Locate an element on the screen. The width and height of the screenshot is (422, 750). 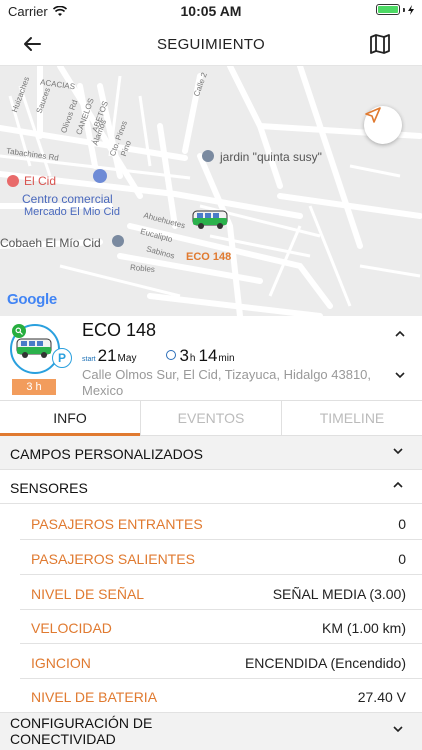
tab-bar: INFO EVENTOS TIMELINE is located at coordinates (211, 418).